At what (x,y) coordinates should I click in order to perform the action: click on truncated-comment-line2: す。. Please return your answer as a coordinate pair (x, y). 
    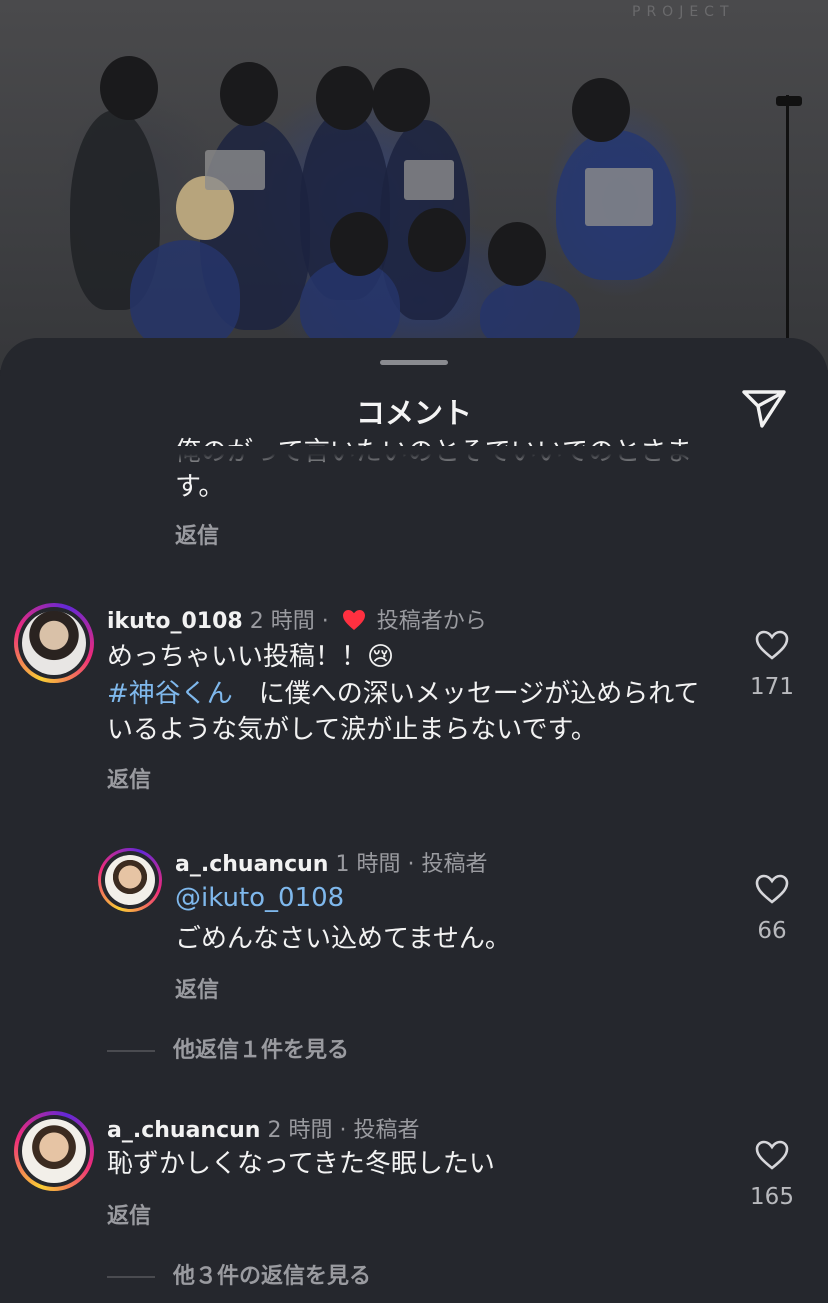
    Looking at the image, I should click on (200, 487).